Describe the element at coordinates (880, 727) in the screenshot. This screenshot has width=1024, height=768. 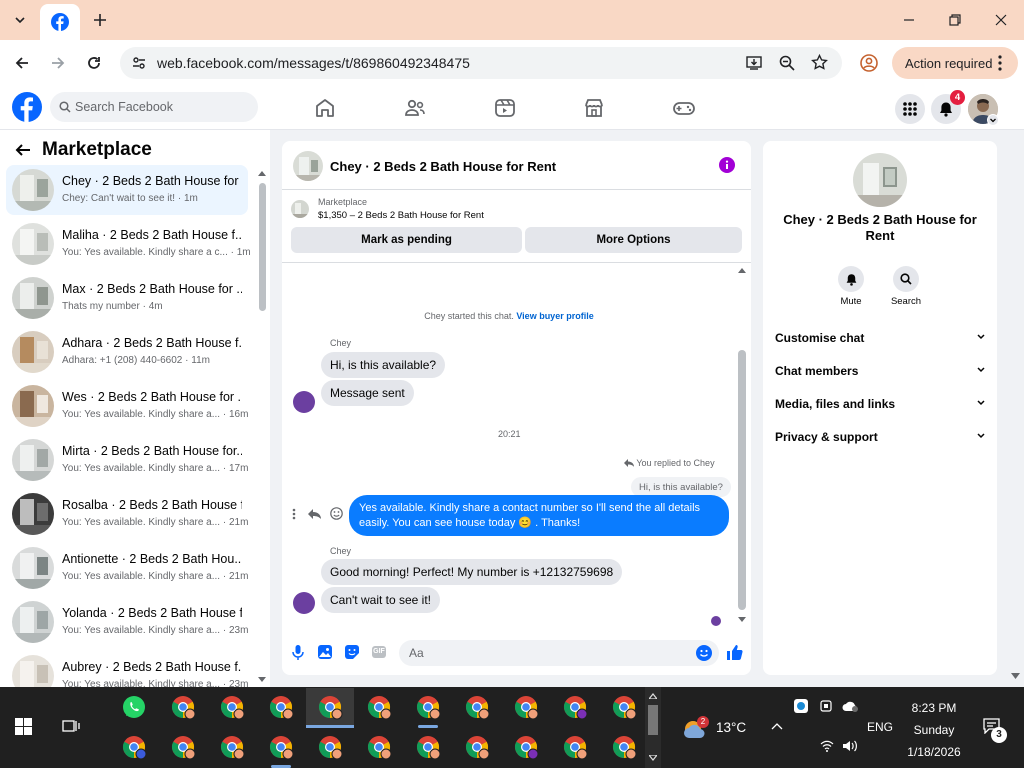
I see `language-indicator: ENG` at that location.